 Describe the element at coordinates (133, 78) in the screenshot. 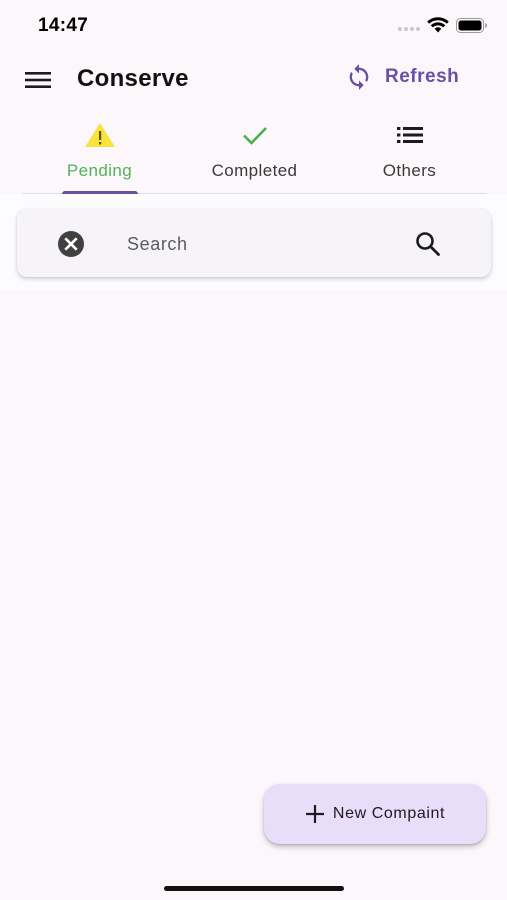

I see `page-title: Conserve` at that location.